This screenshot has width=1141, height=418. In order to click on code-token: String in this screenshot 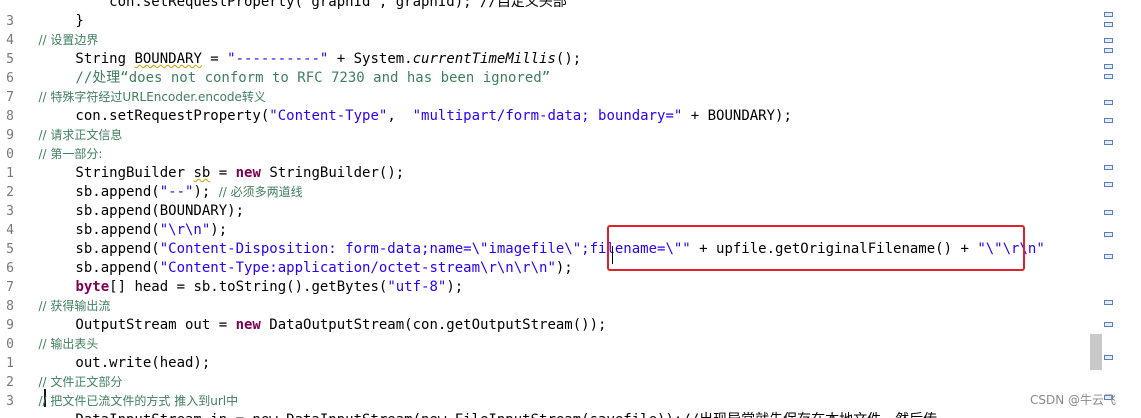, I will do `click(71, 59)`.